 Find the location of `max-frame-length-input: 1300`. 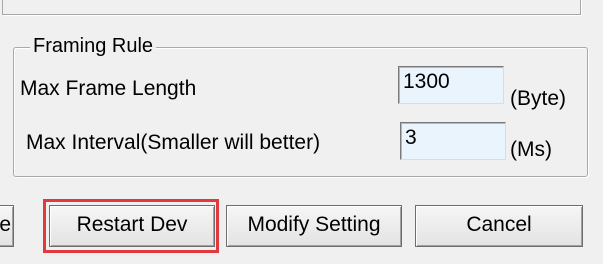

max-frame-length-input: 1300 is located at coordinates (451, 85).